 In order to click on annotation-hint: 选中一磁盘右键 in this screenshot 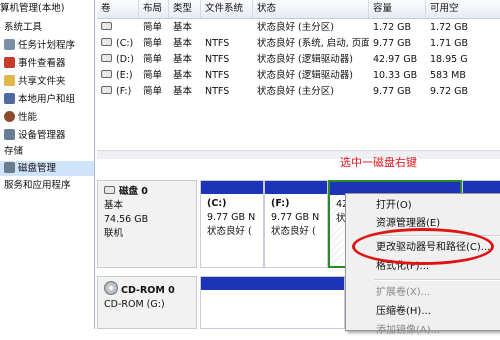, I will do `click(378, 162)`.